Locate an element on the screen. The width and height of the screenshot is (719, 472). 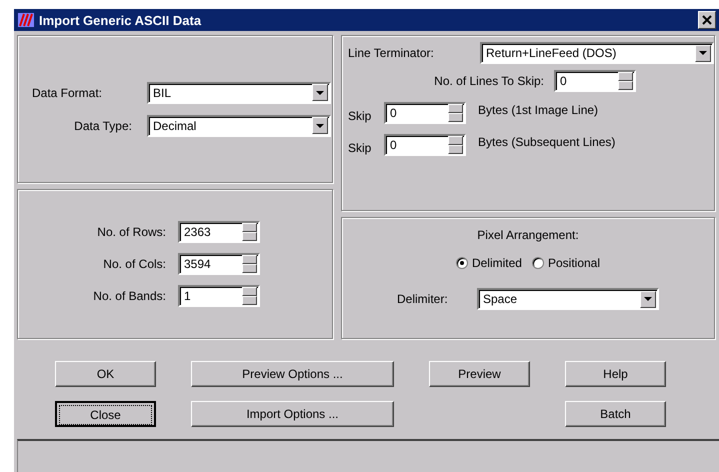
field-label: No. of Rows: is located at coordinates (131, 232).